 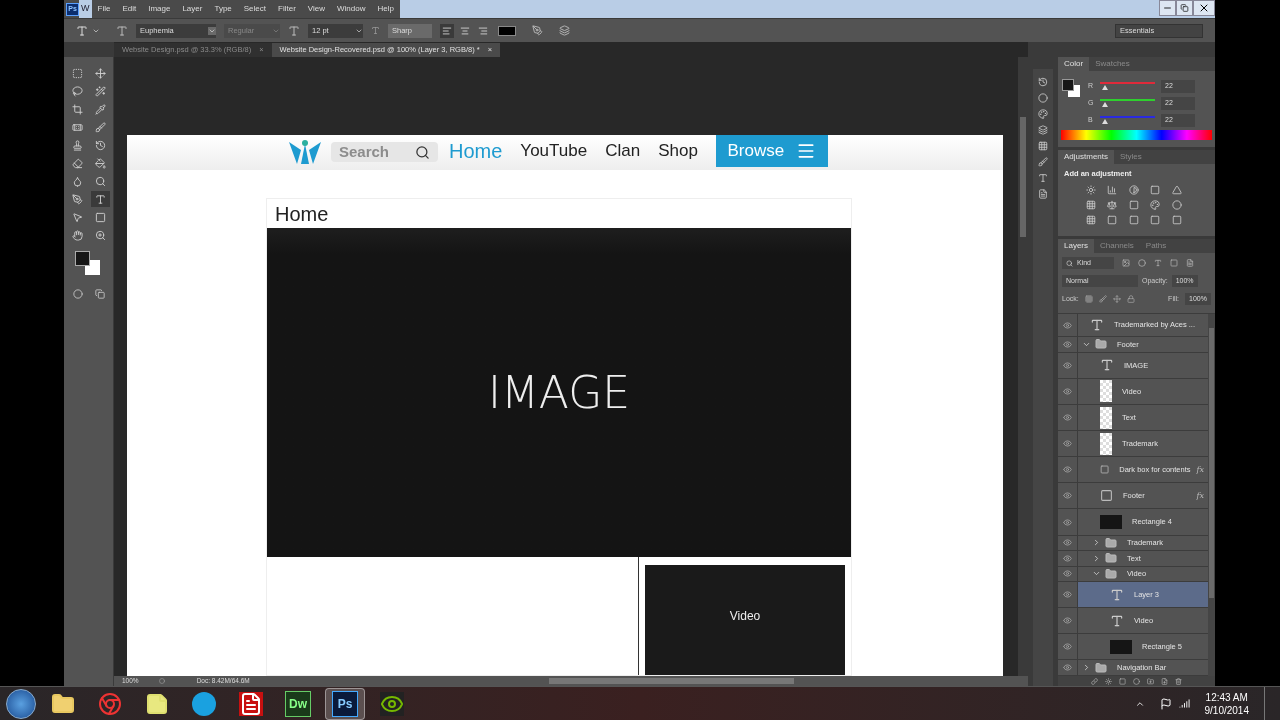 I want to click on minimize-icon, so click(x=1167, y=8).